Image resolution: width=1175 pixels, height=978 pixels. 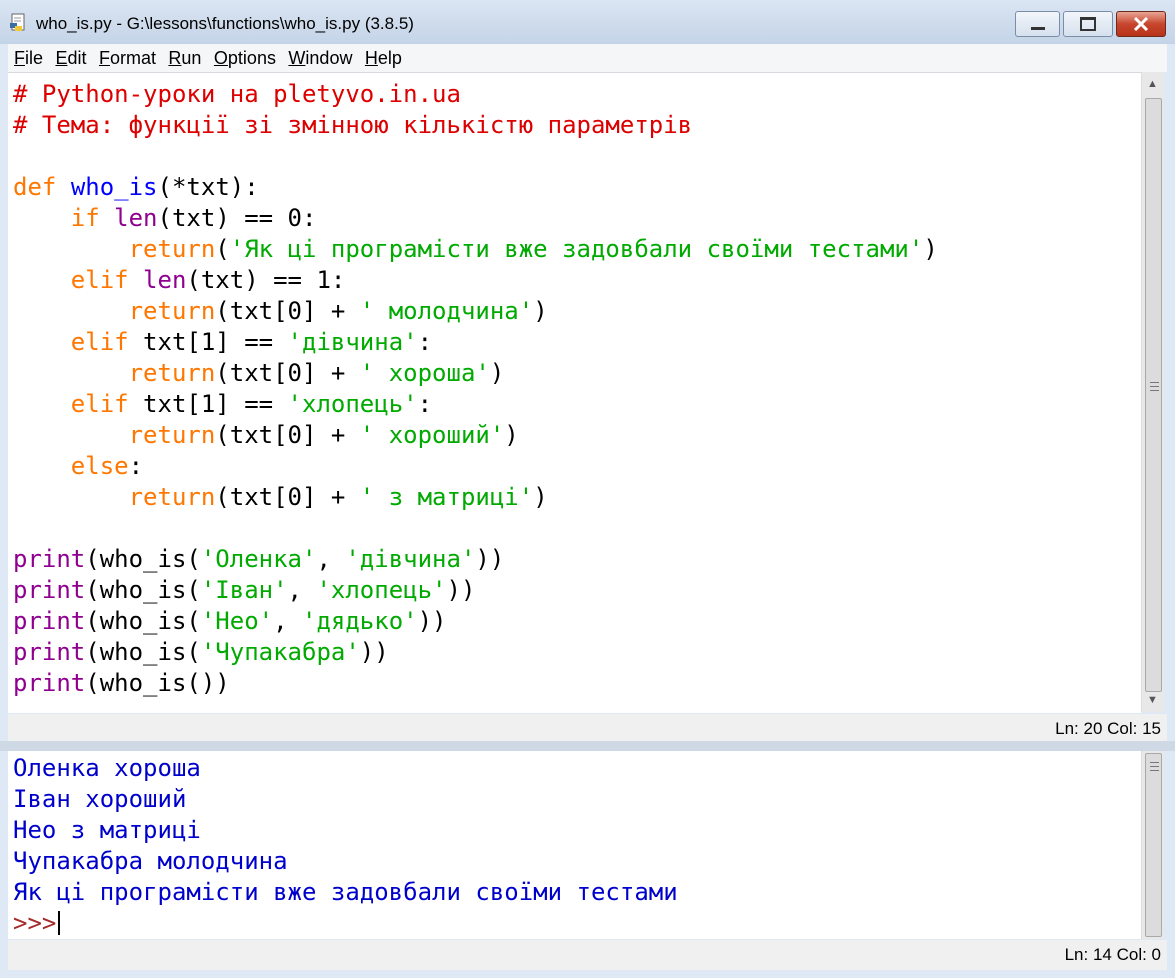 I want to click on menu-file: File, so click(x=28, y=56).